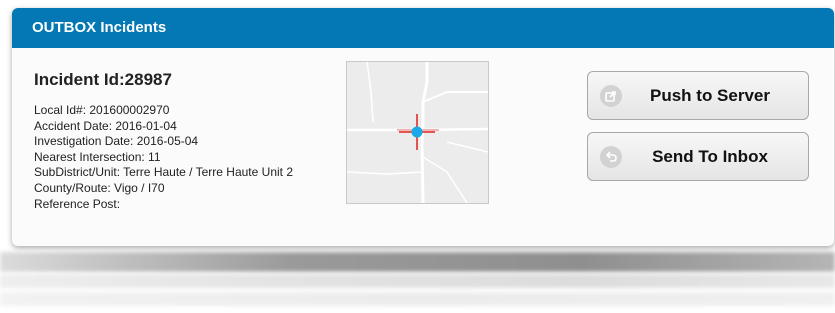 The image size is (835, 313). I want to click on map-image, so click(417, 132).